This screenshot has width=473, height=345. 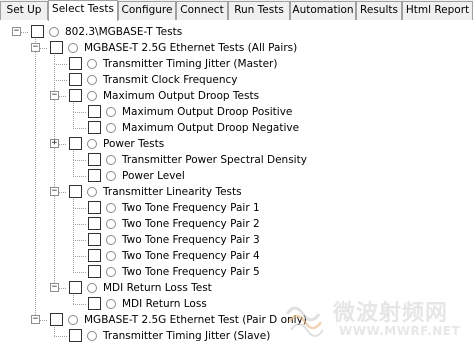 I want to click on tree-item-label: Transmitter Power Spectral Density, so click(x=214, y=160).